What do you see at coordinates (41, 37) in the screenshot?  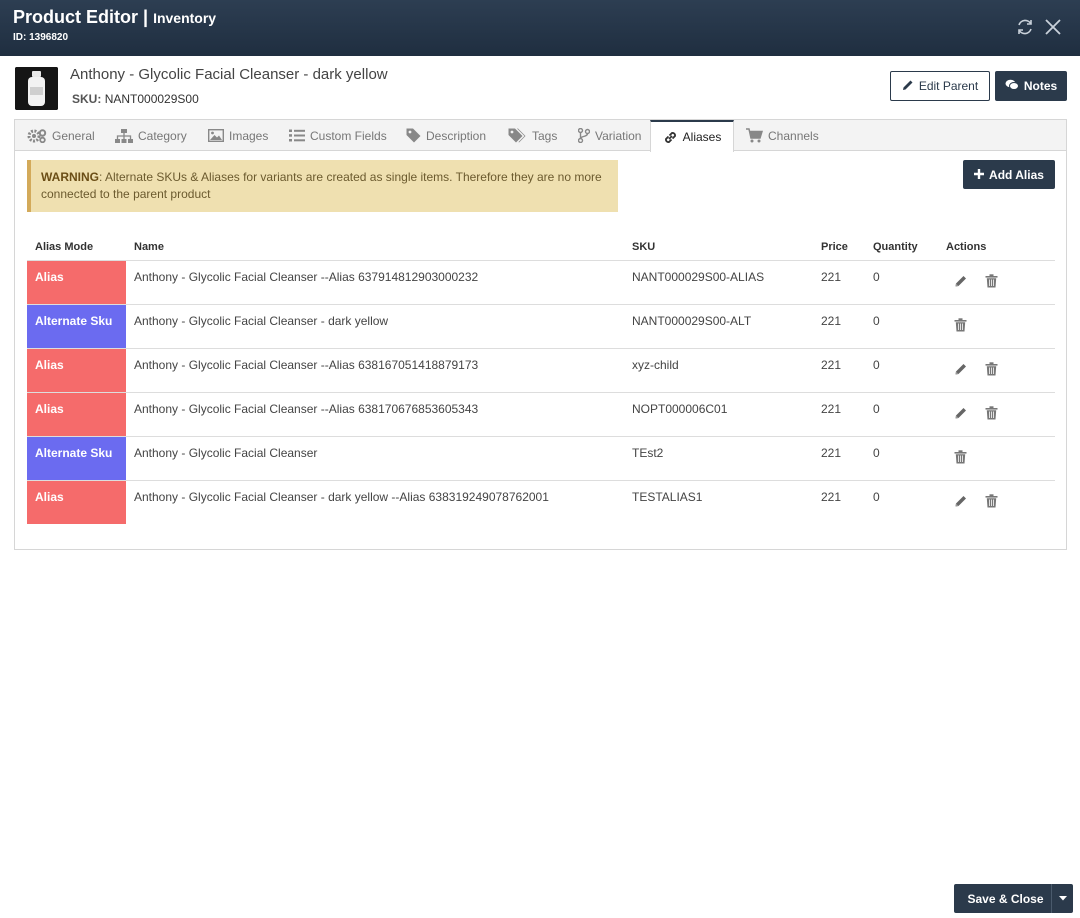 I see `product-id: ID: 1396820` at bounding box center [41, 37].